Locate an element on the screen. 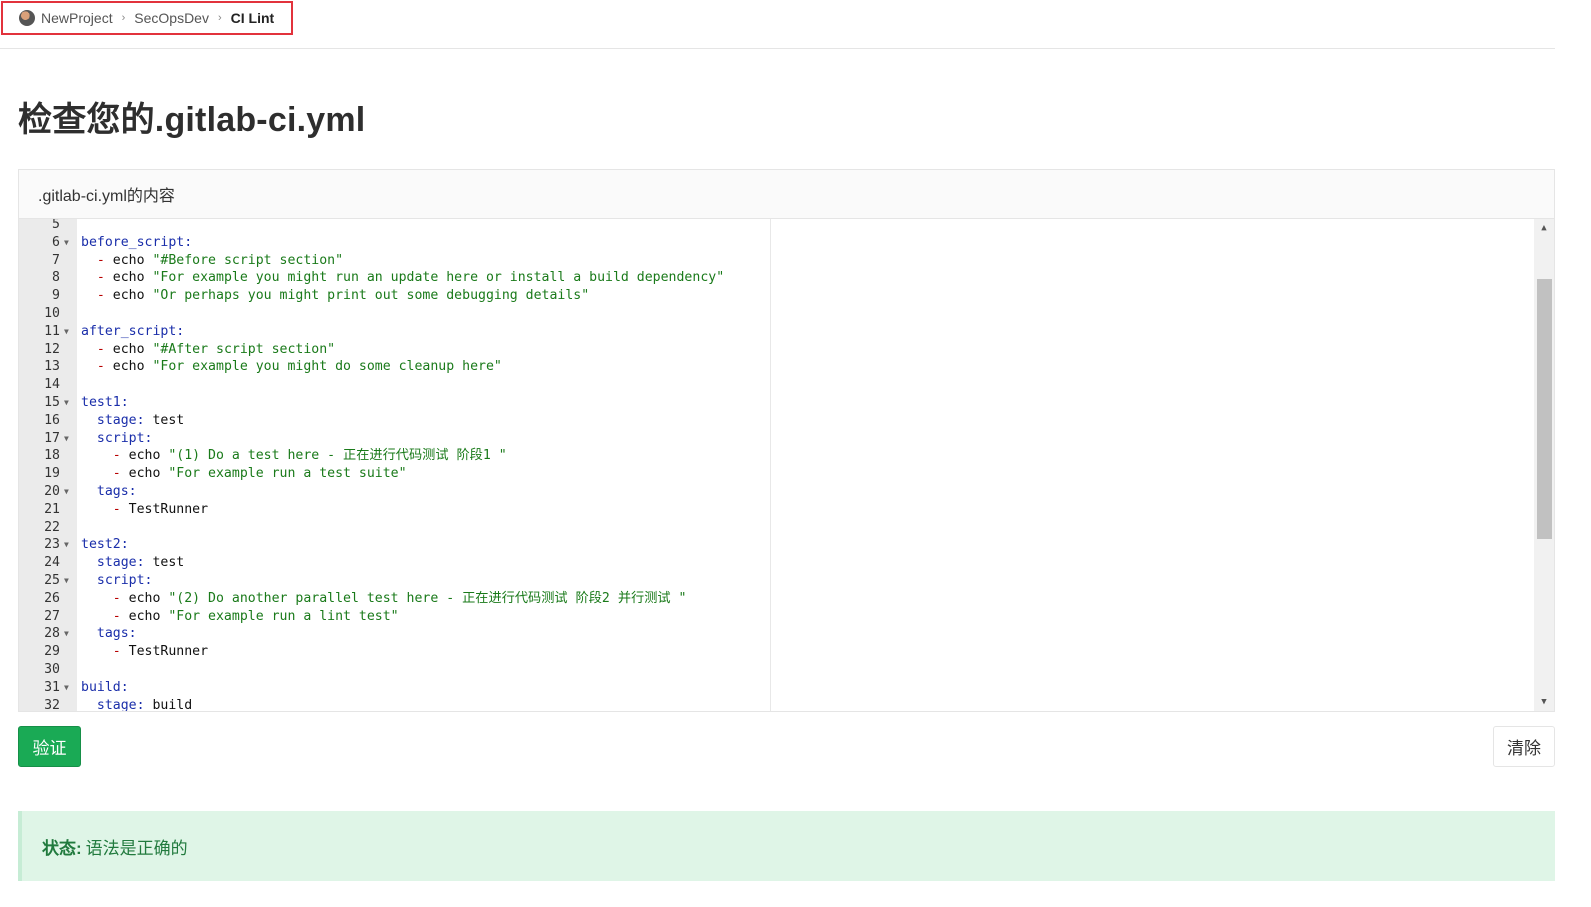 Image resolution: width=1591 pixels, height=907 pixels. validate-button: 验证 is located at coordinates (49, 746).